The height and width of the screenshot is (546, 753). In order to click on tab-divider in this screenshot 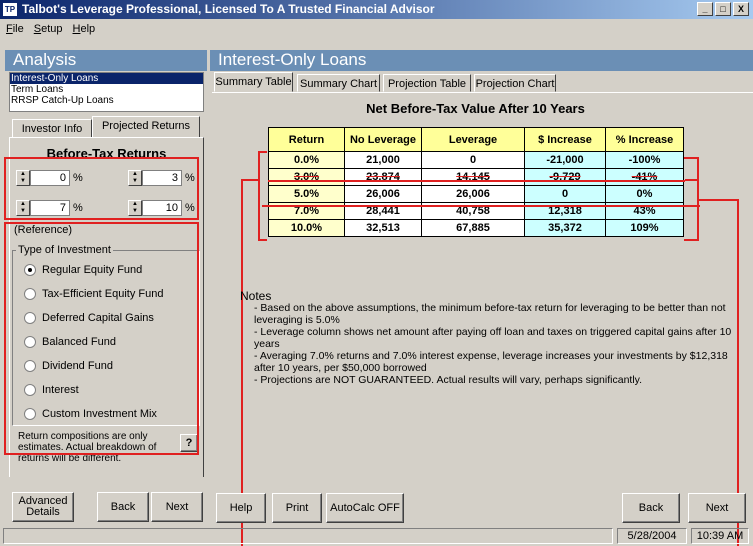, I will do `click(482, 92)`.